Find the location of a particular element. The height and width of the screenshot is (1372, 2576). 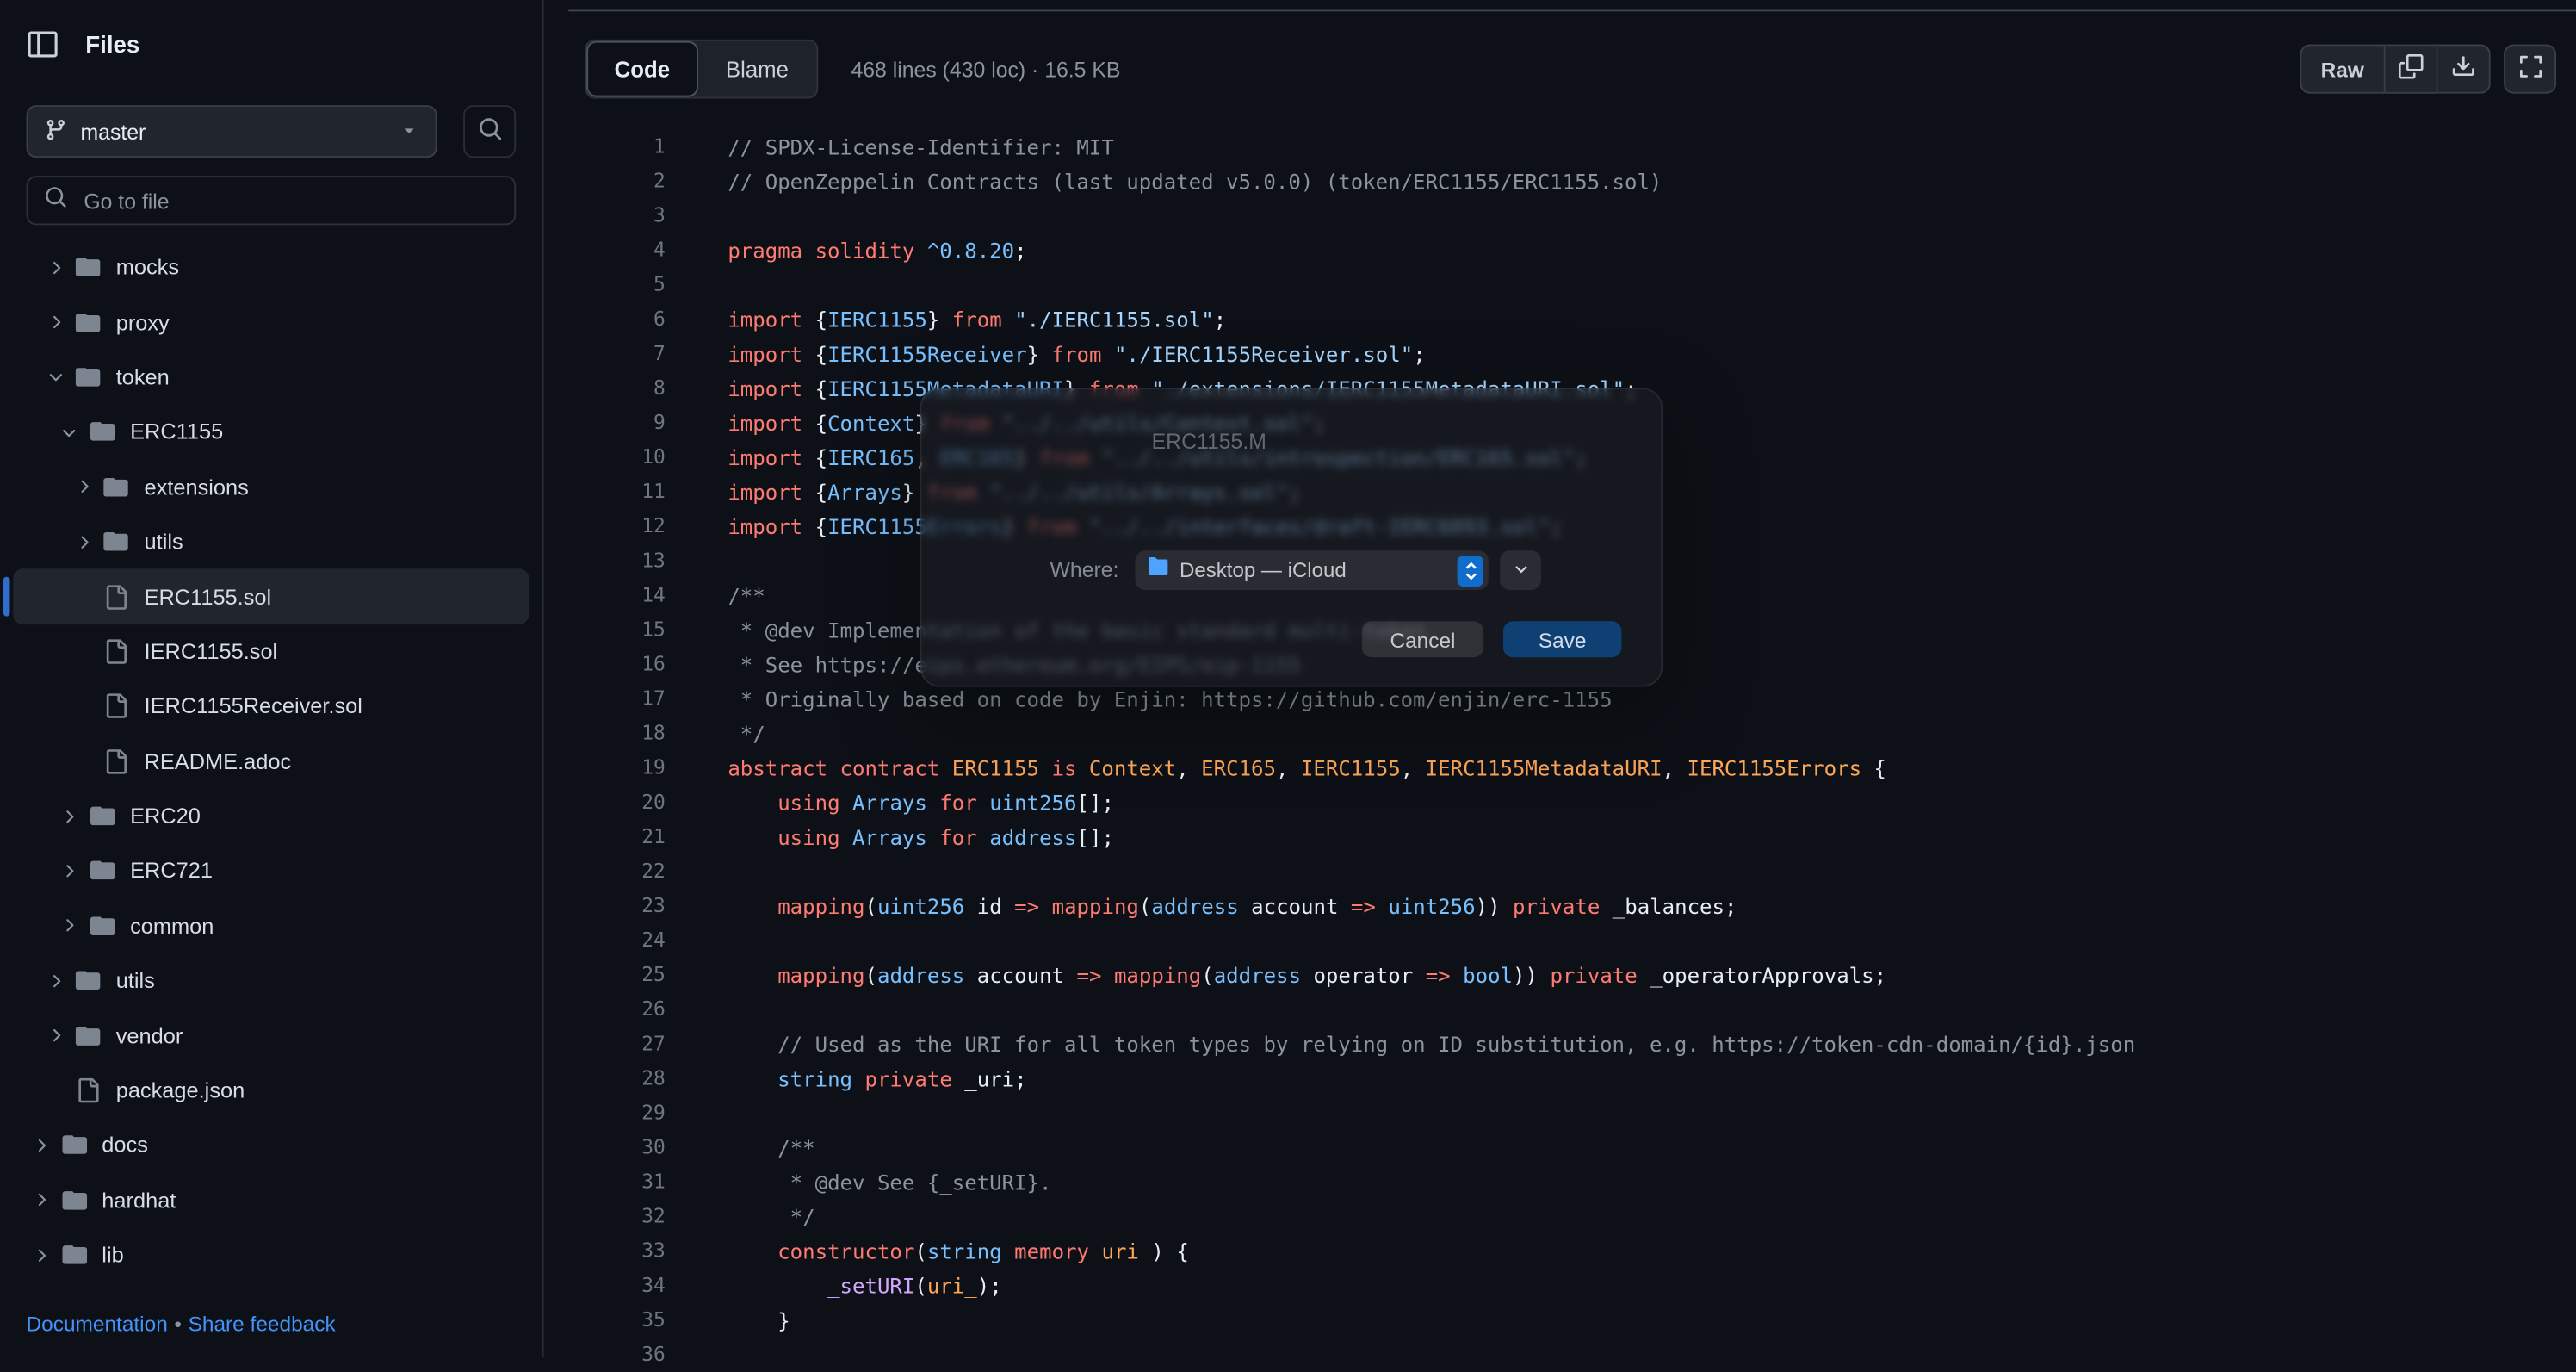

tree-item-label: common is located at coordinates (172, 926).